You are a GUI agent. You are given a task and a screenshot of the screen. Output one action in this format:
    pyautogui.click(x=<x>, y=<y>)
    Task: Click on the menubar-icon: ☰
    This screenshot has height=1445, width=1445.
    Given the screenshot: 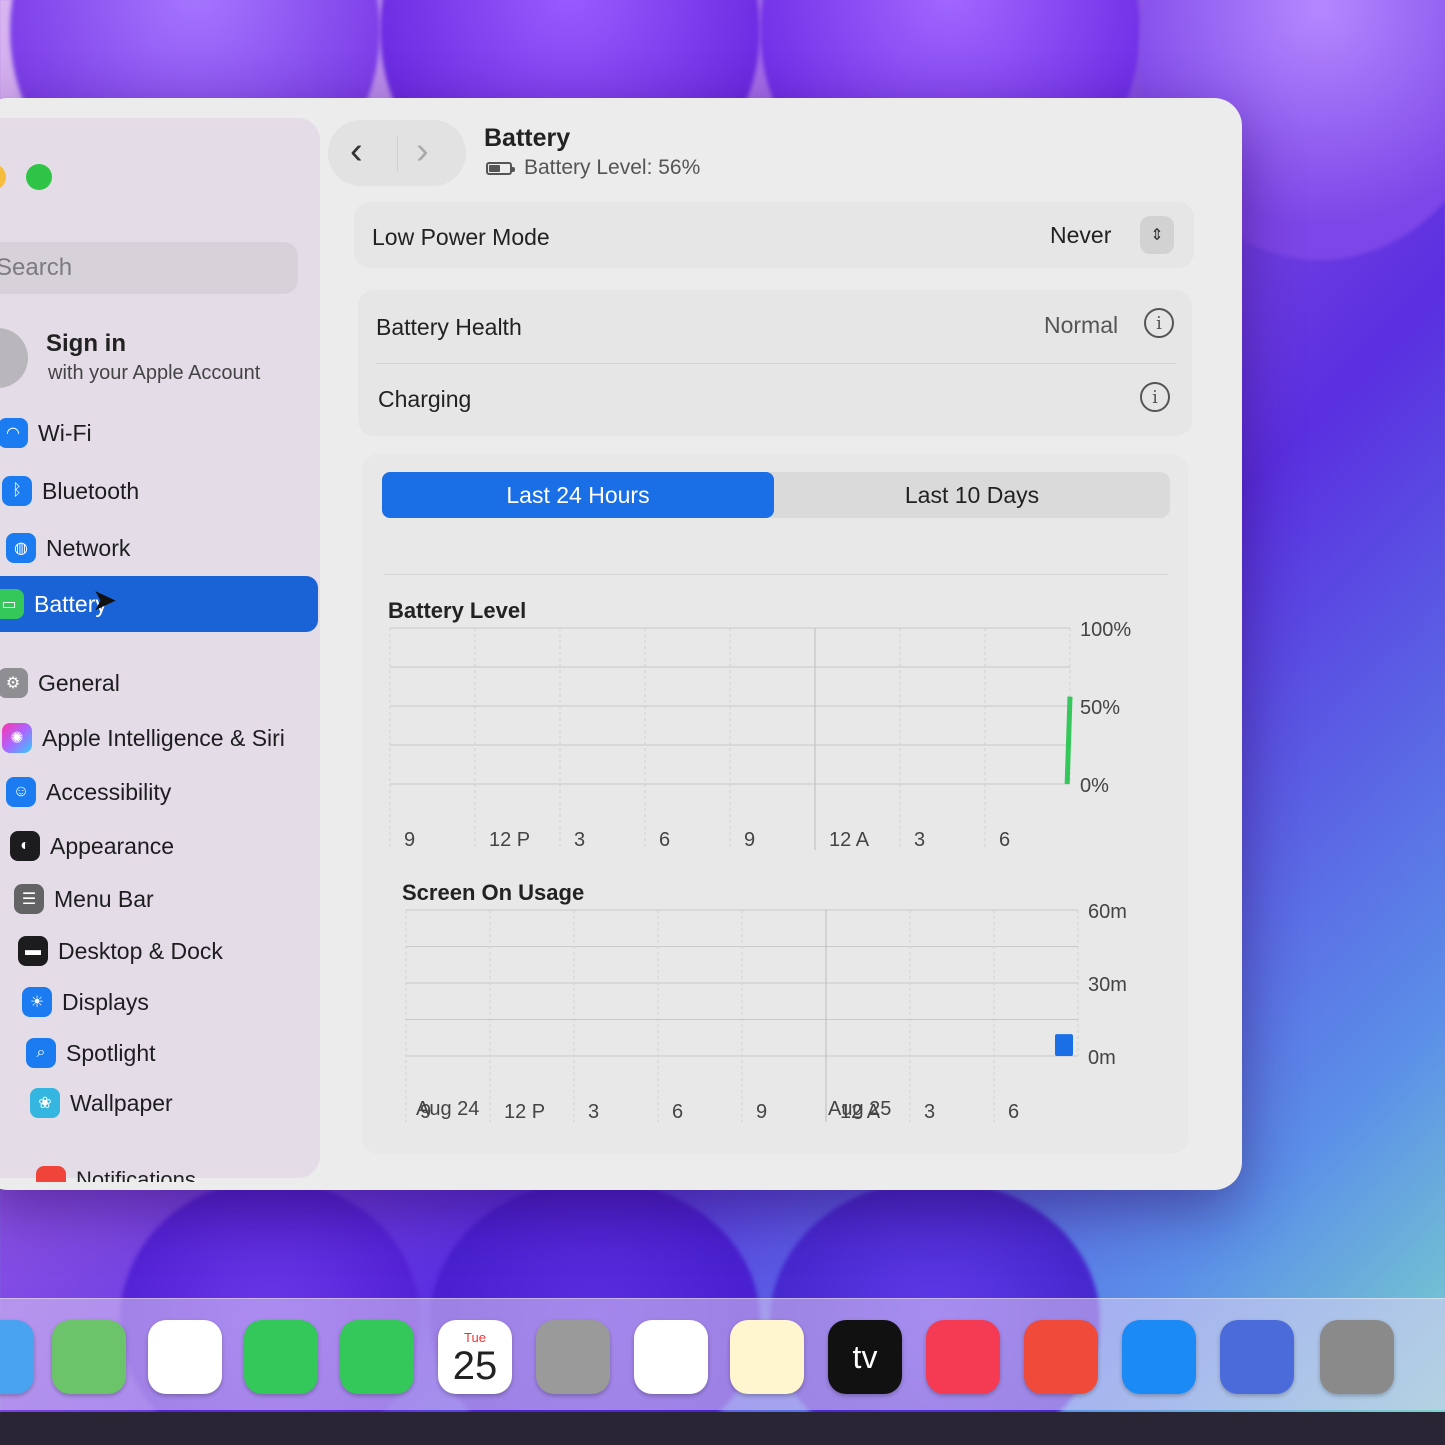 What is the action you would take?
    pyautogui.click(x=29, y=899)
    